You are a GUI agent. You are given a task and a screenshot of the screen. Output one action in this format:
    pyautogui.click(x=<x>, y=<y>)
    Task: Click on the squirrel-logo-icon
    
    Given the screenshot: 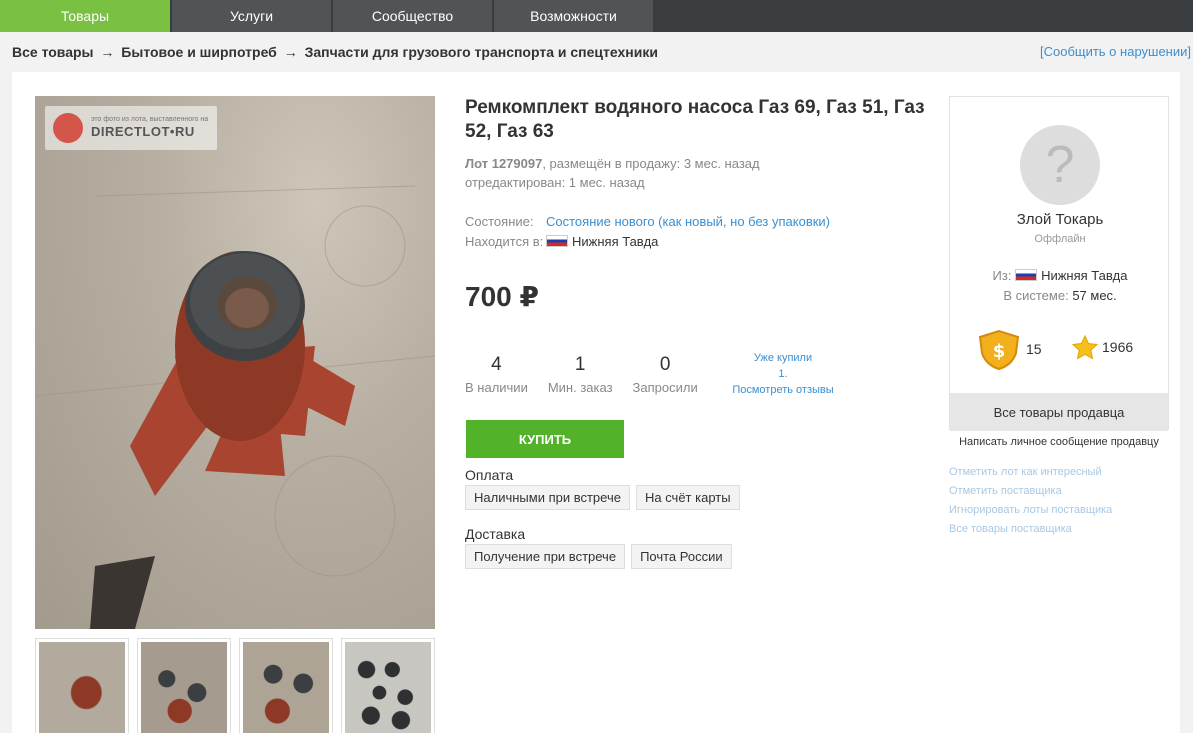 What is the action you would take?
    pyautogui.click(x=68, y=128)
    